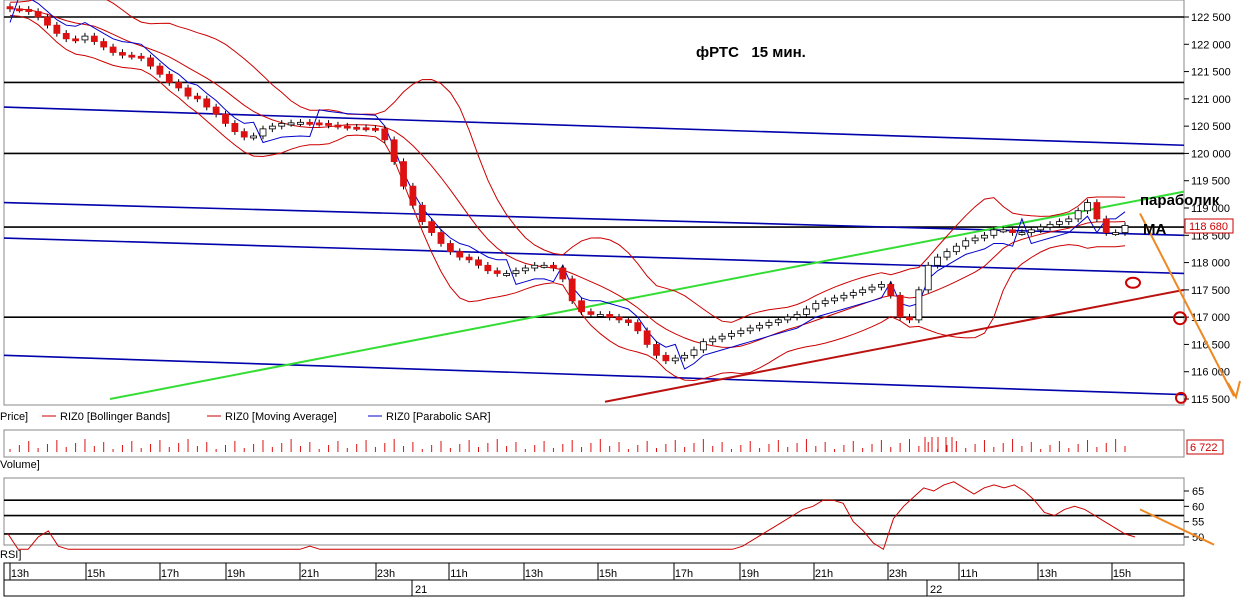 This screenshot has width=1241, height=597. What do you see at coordinates (1211, 100) in the screenshot?
I see `price-tick-label: 121 000` at bounding box center [1211, 100].